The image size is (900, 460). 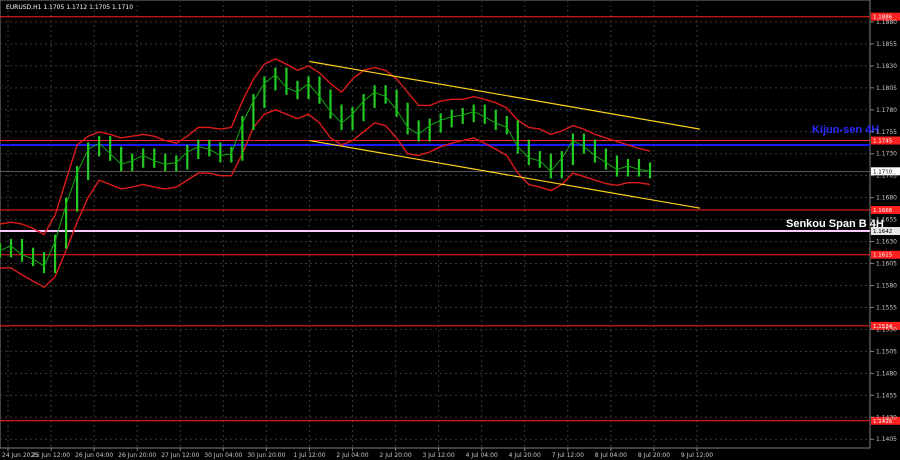 What do you see at coordinates (697, 455) in the screenshot?
I see `x-tick-label: 9 Jul 12:00` at bounding box center [697, 455].